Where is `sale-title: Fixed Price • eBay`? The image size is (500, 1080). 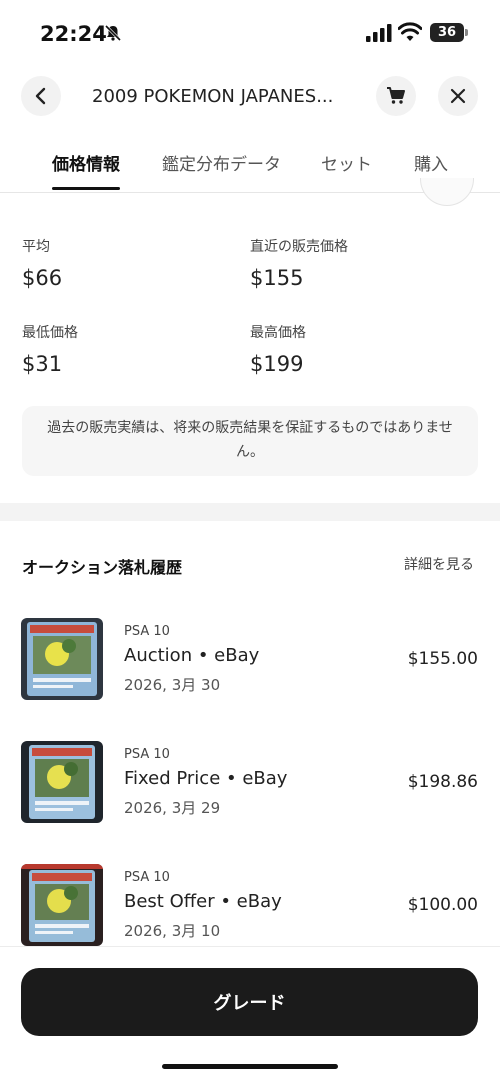
sale-title: Fixed Price • eBay is located at coordinates (206, 778).